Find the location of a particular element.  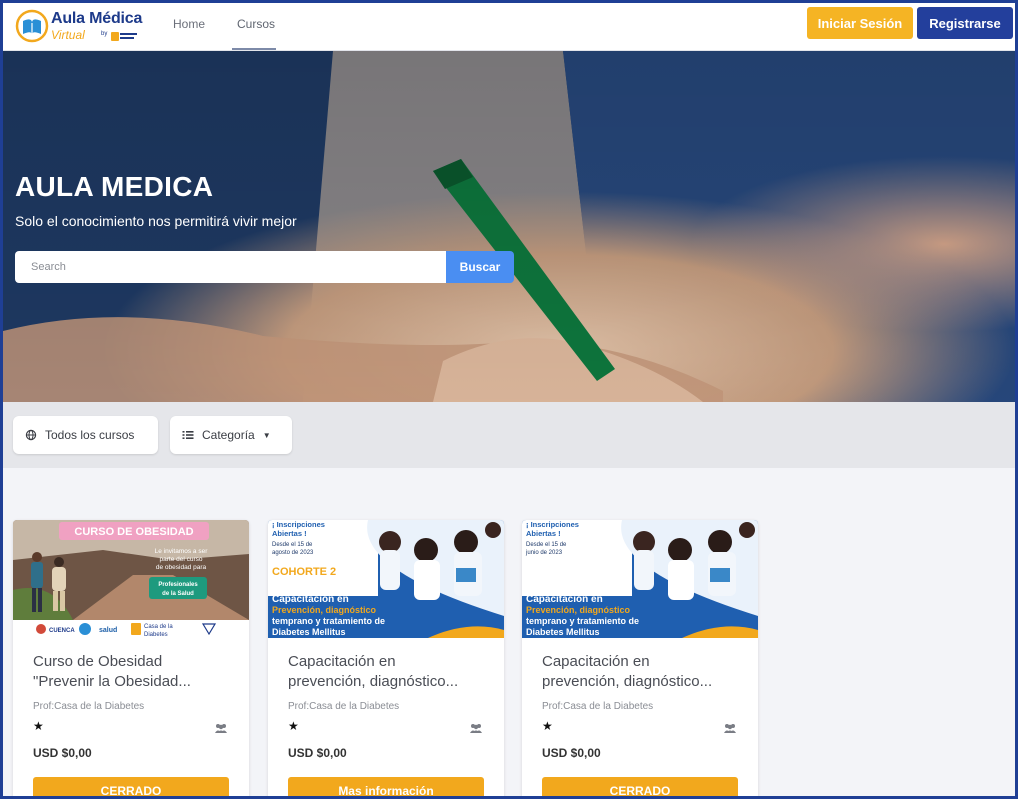

poster-cohort: COHORTE 2 is located at coordinates (304, 572).